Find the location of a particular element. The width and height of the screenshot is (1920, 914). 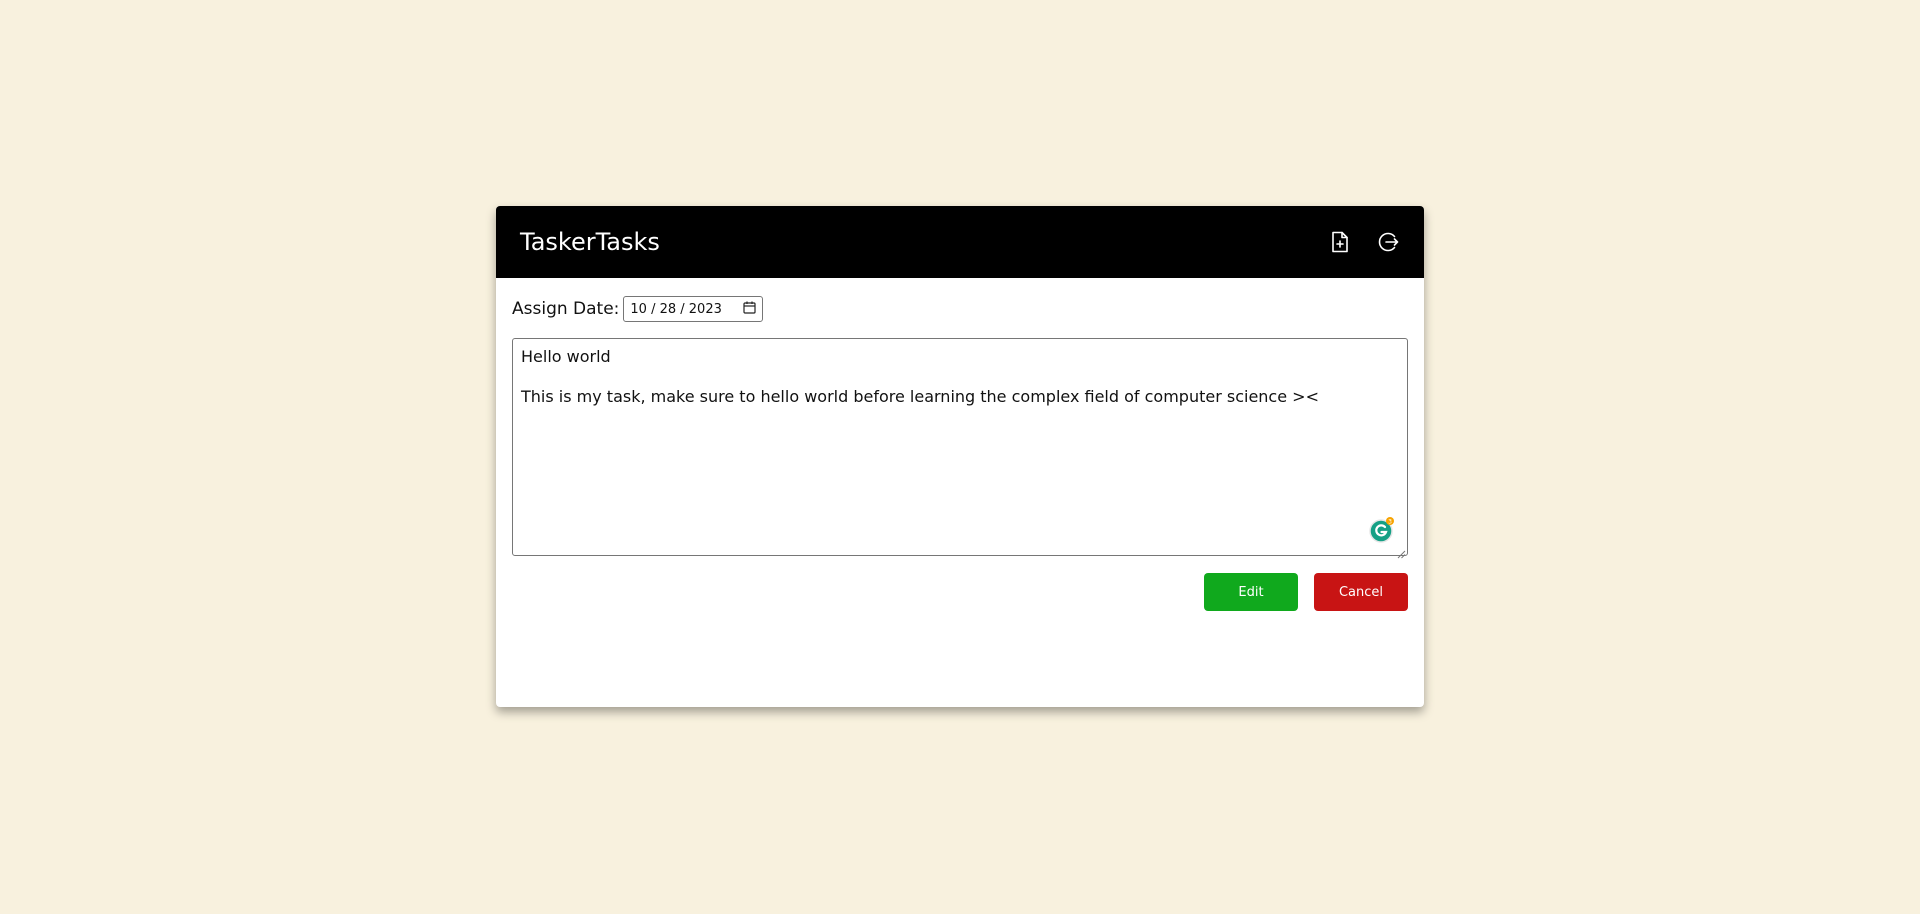

form-actions: Edit Cancel is located at coordinates (1298, 592).